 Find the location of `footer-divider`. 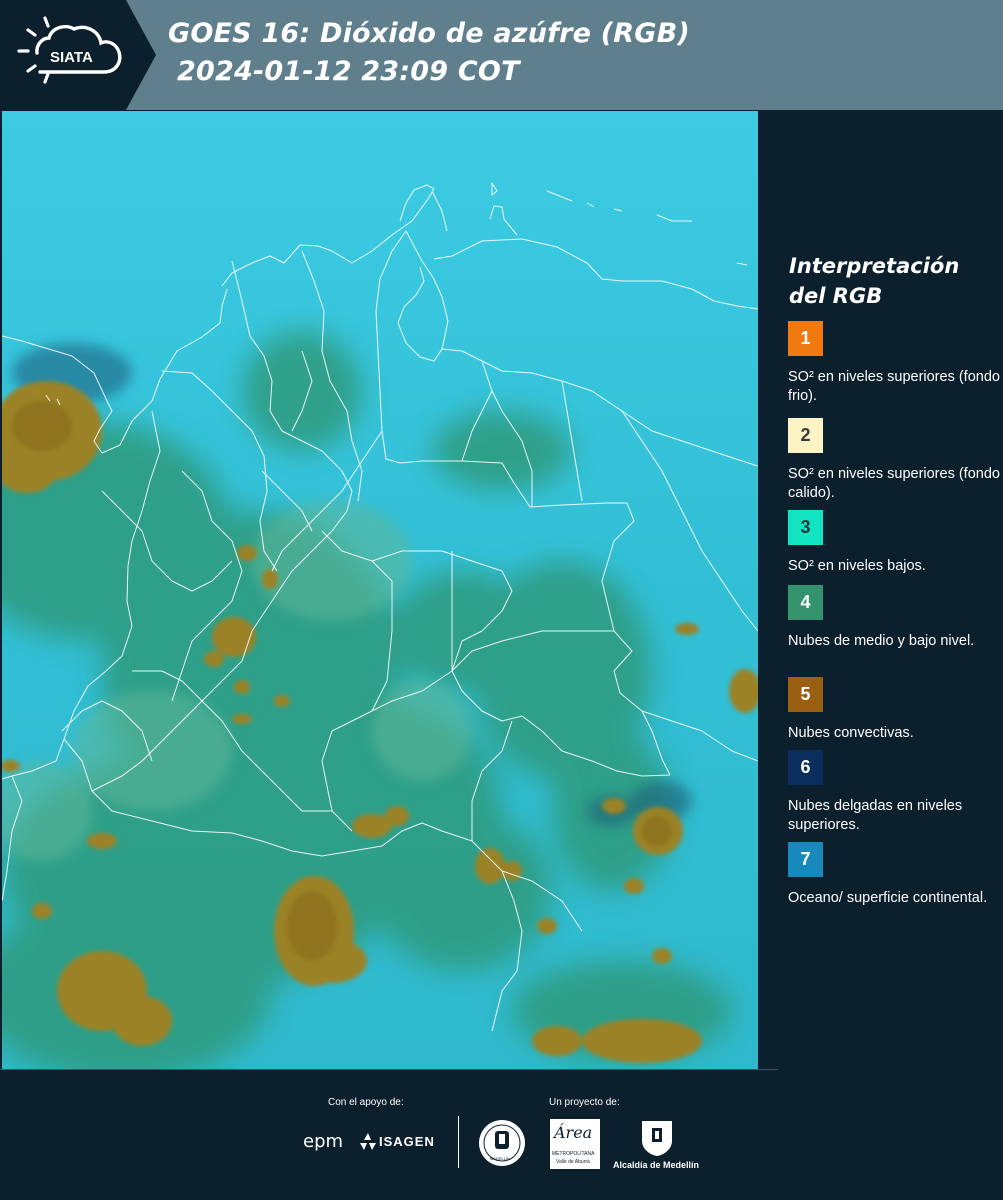

footer-divider is located at coordinates (389, 1069).